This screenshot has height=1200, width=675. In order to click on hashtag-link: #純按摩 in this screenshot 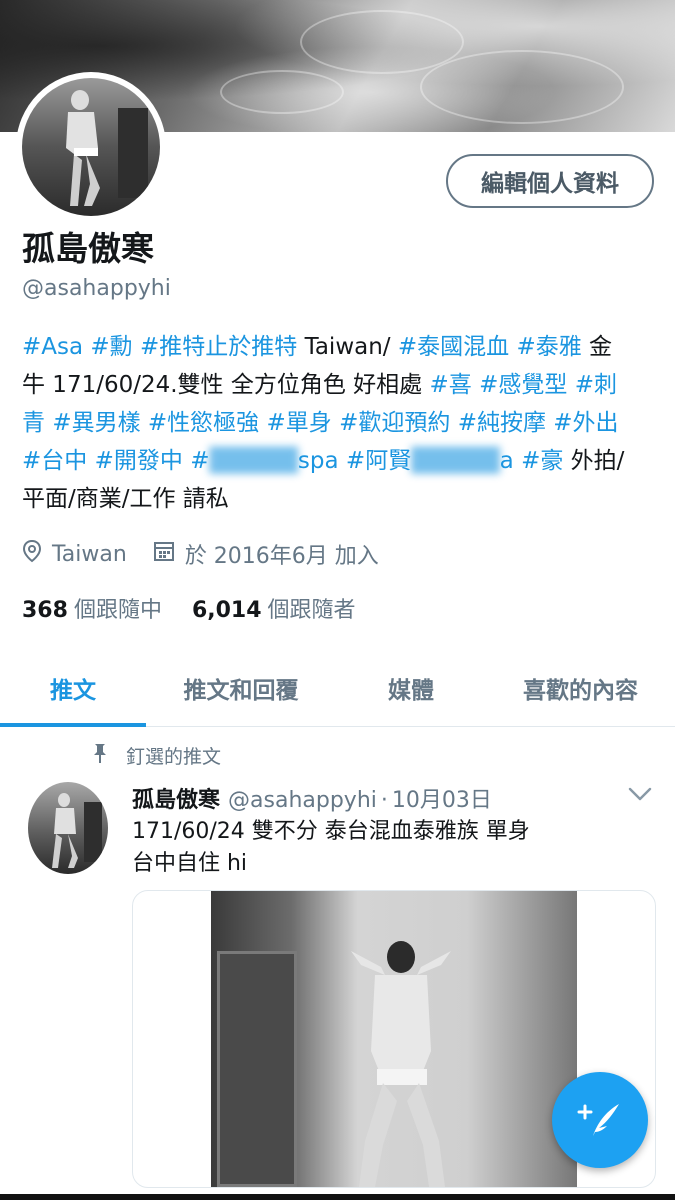, I will do `click(502, 423)`.